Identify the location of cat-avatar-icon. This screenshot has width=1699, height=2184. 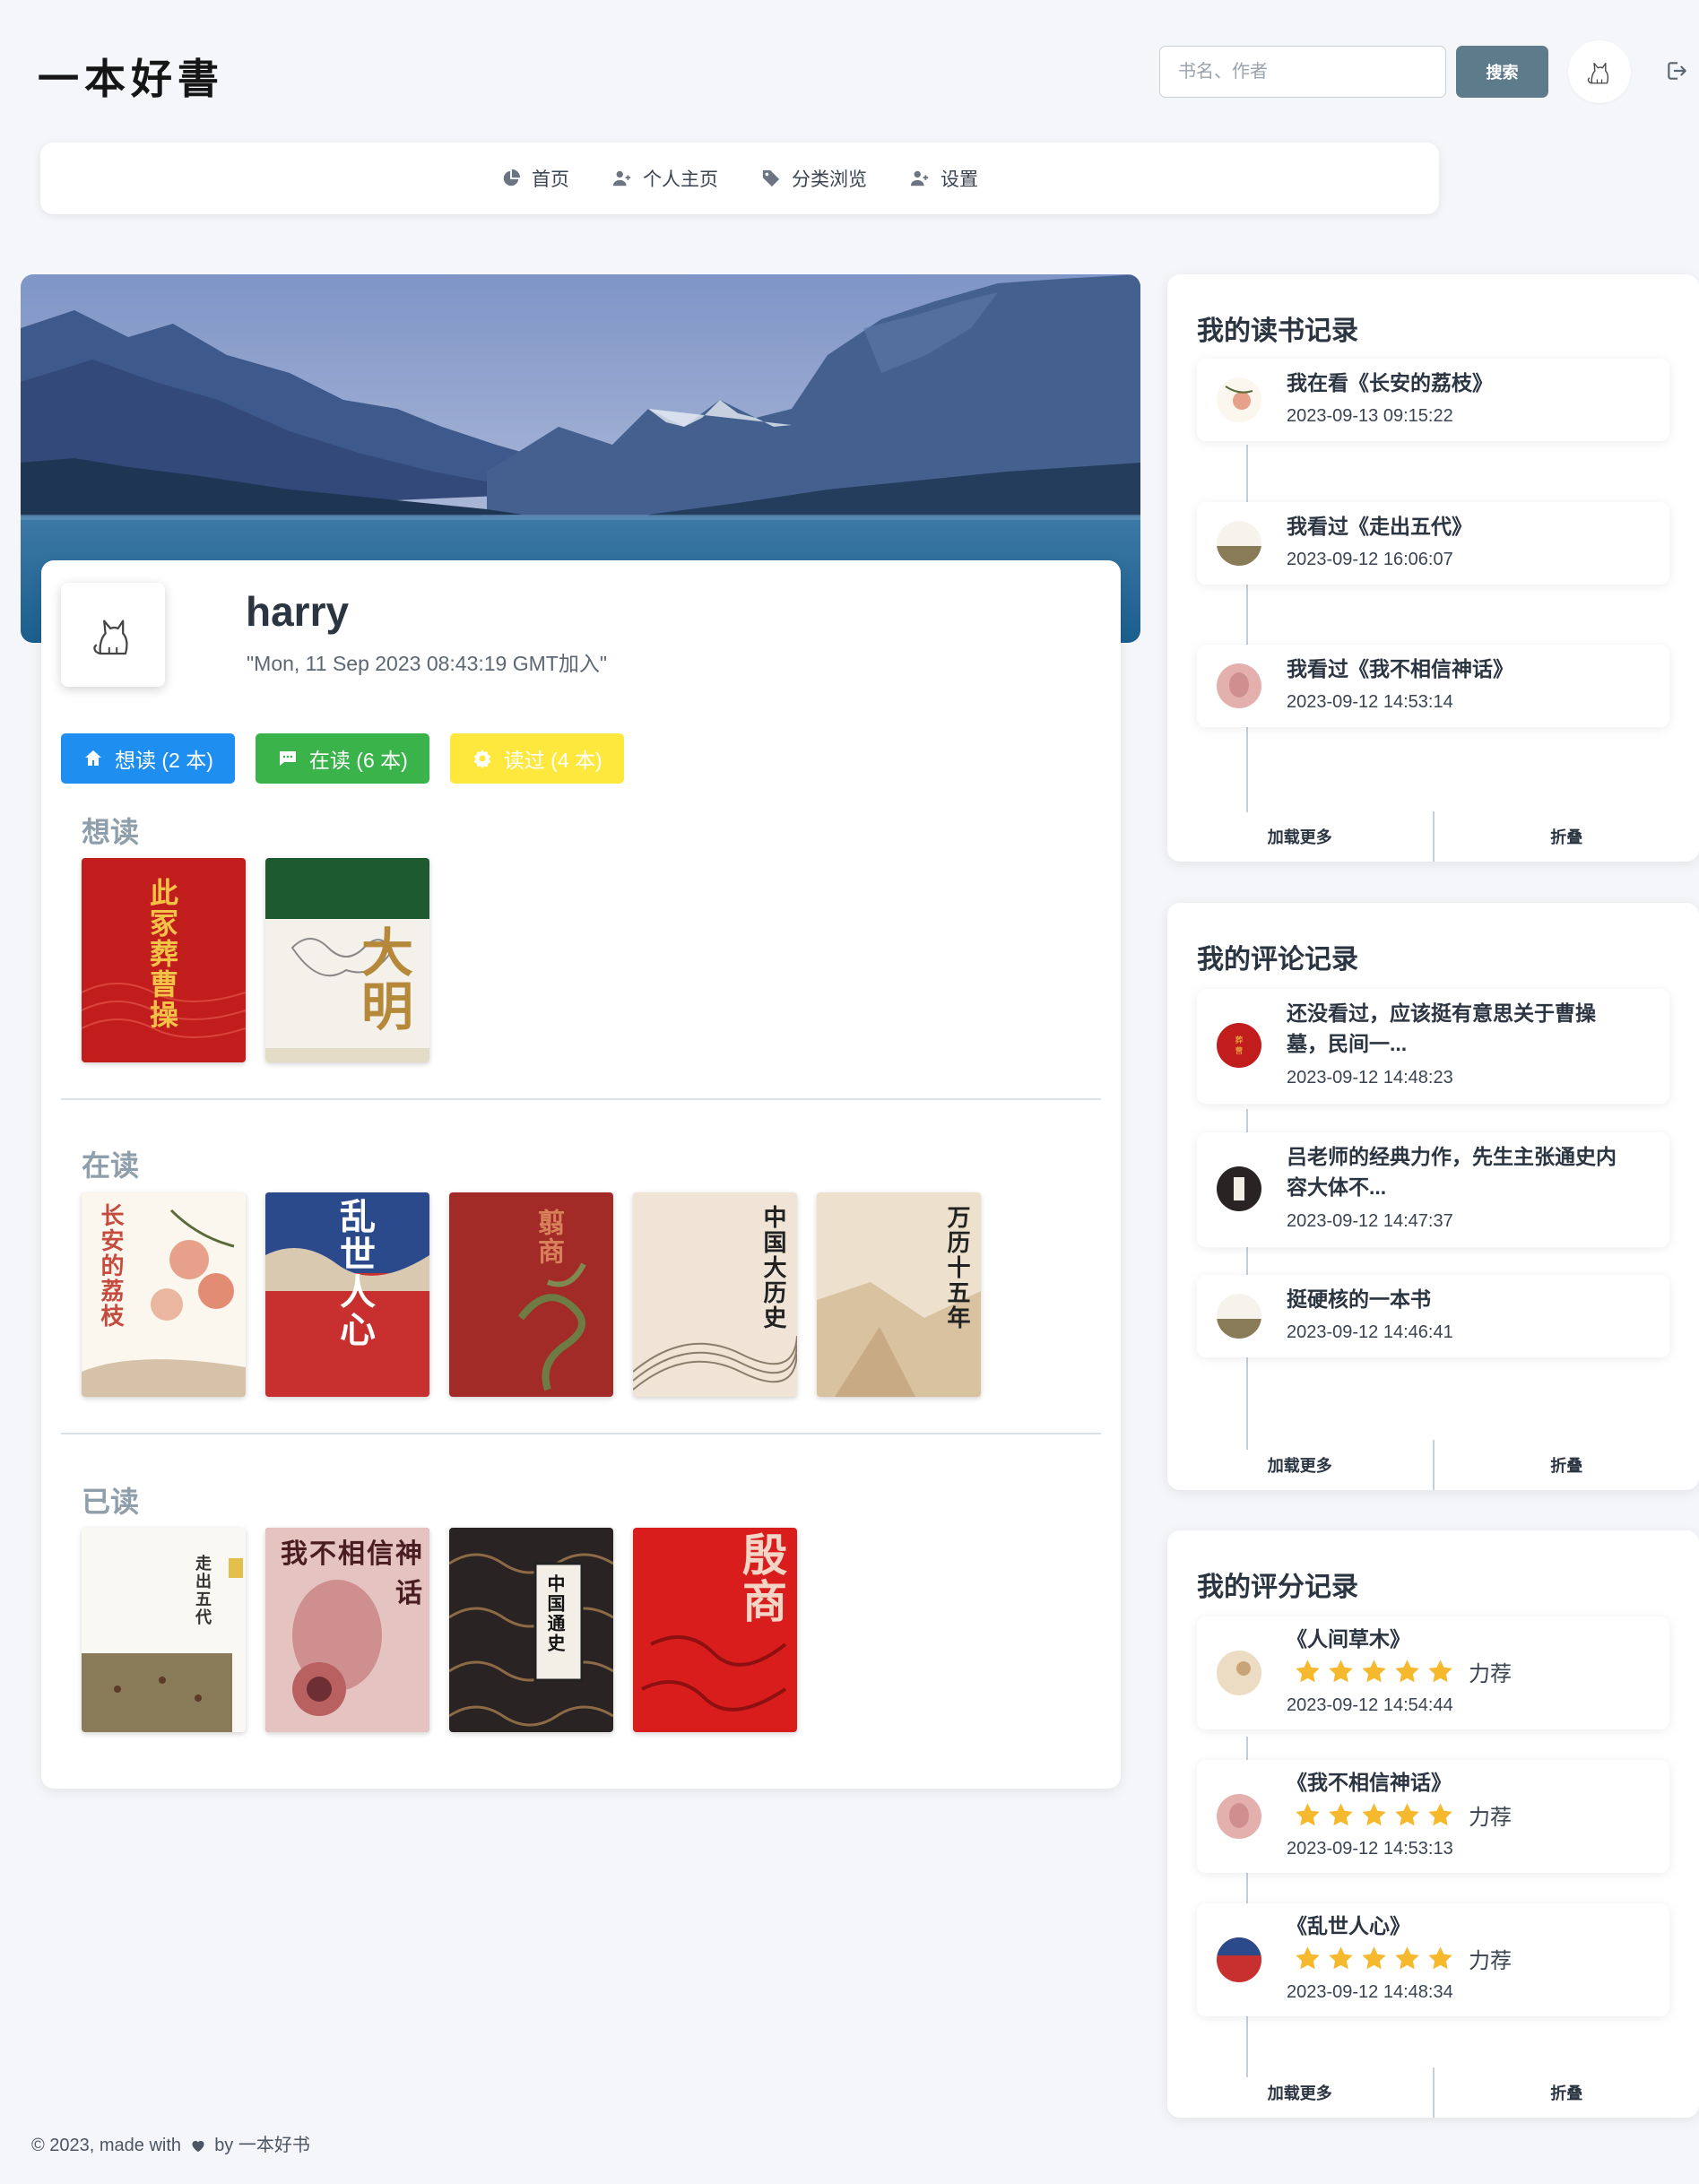
(113, 635).